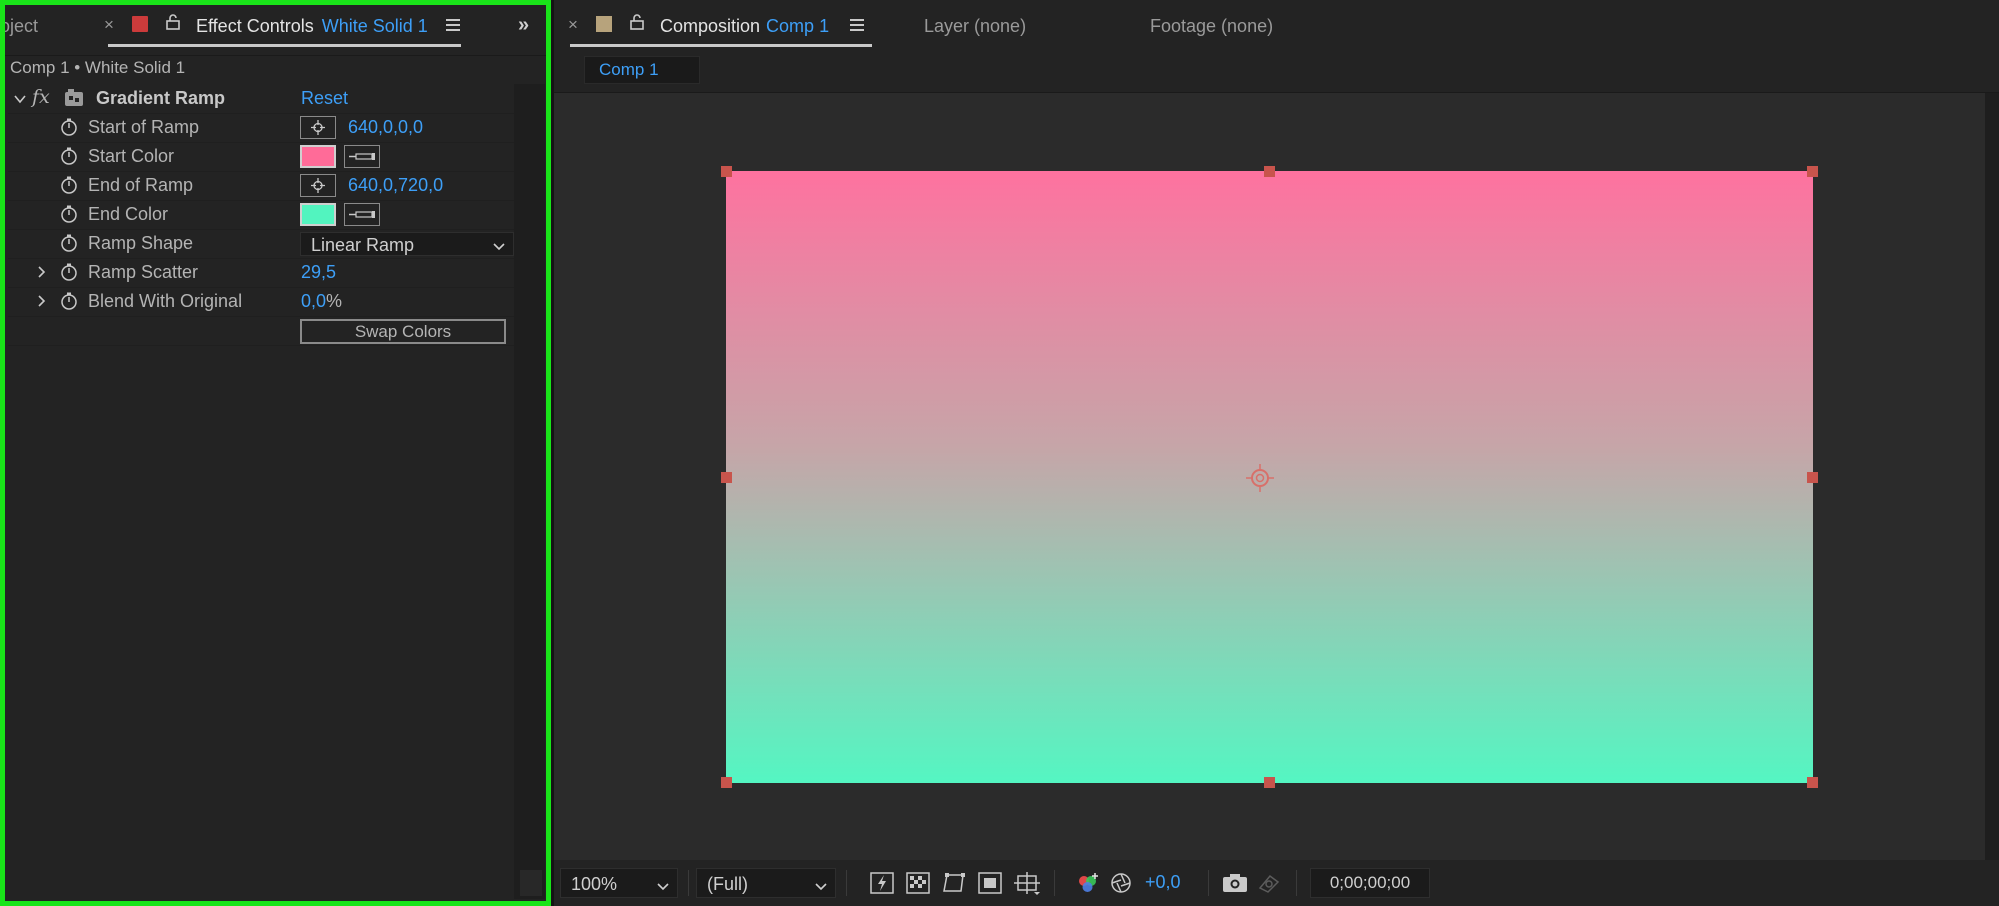 The height and width of the screenshot is (906, 1999). I want to click on left-tab-bar: oject × Effect Controls White Solid 1 », so click(275, 28).